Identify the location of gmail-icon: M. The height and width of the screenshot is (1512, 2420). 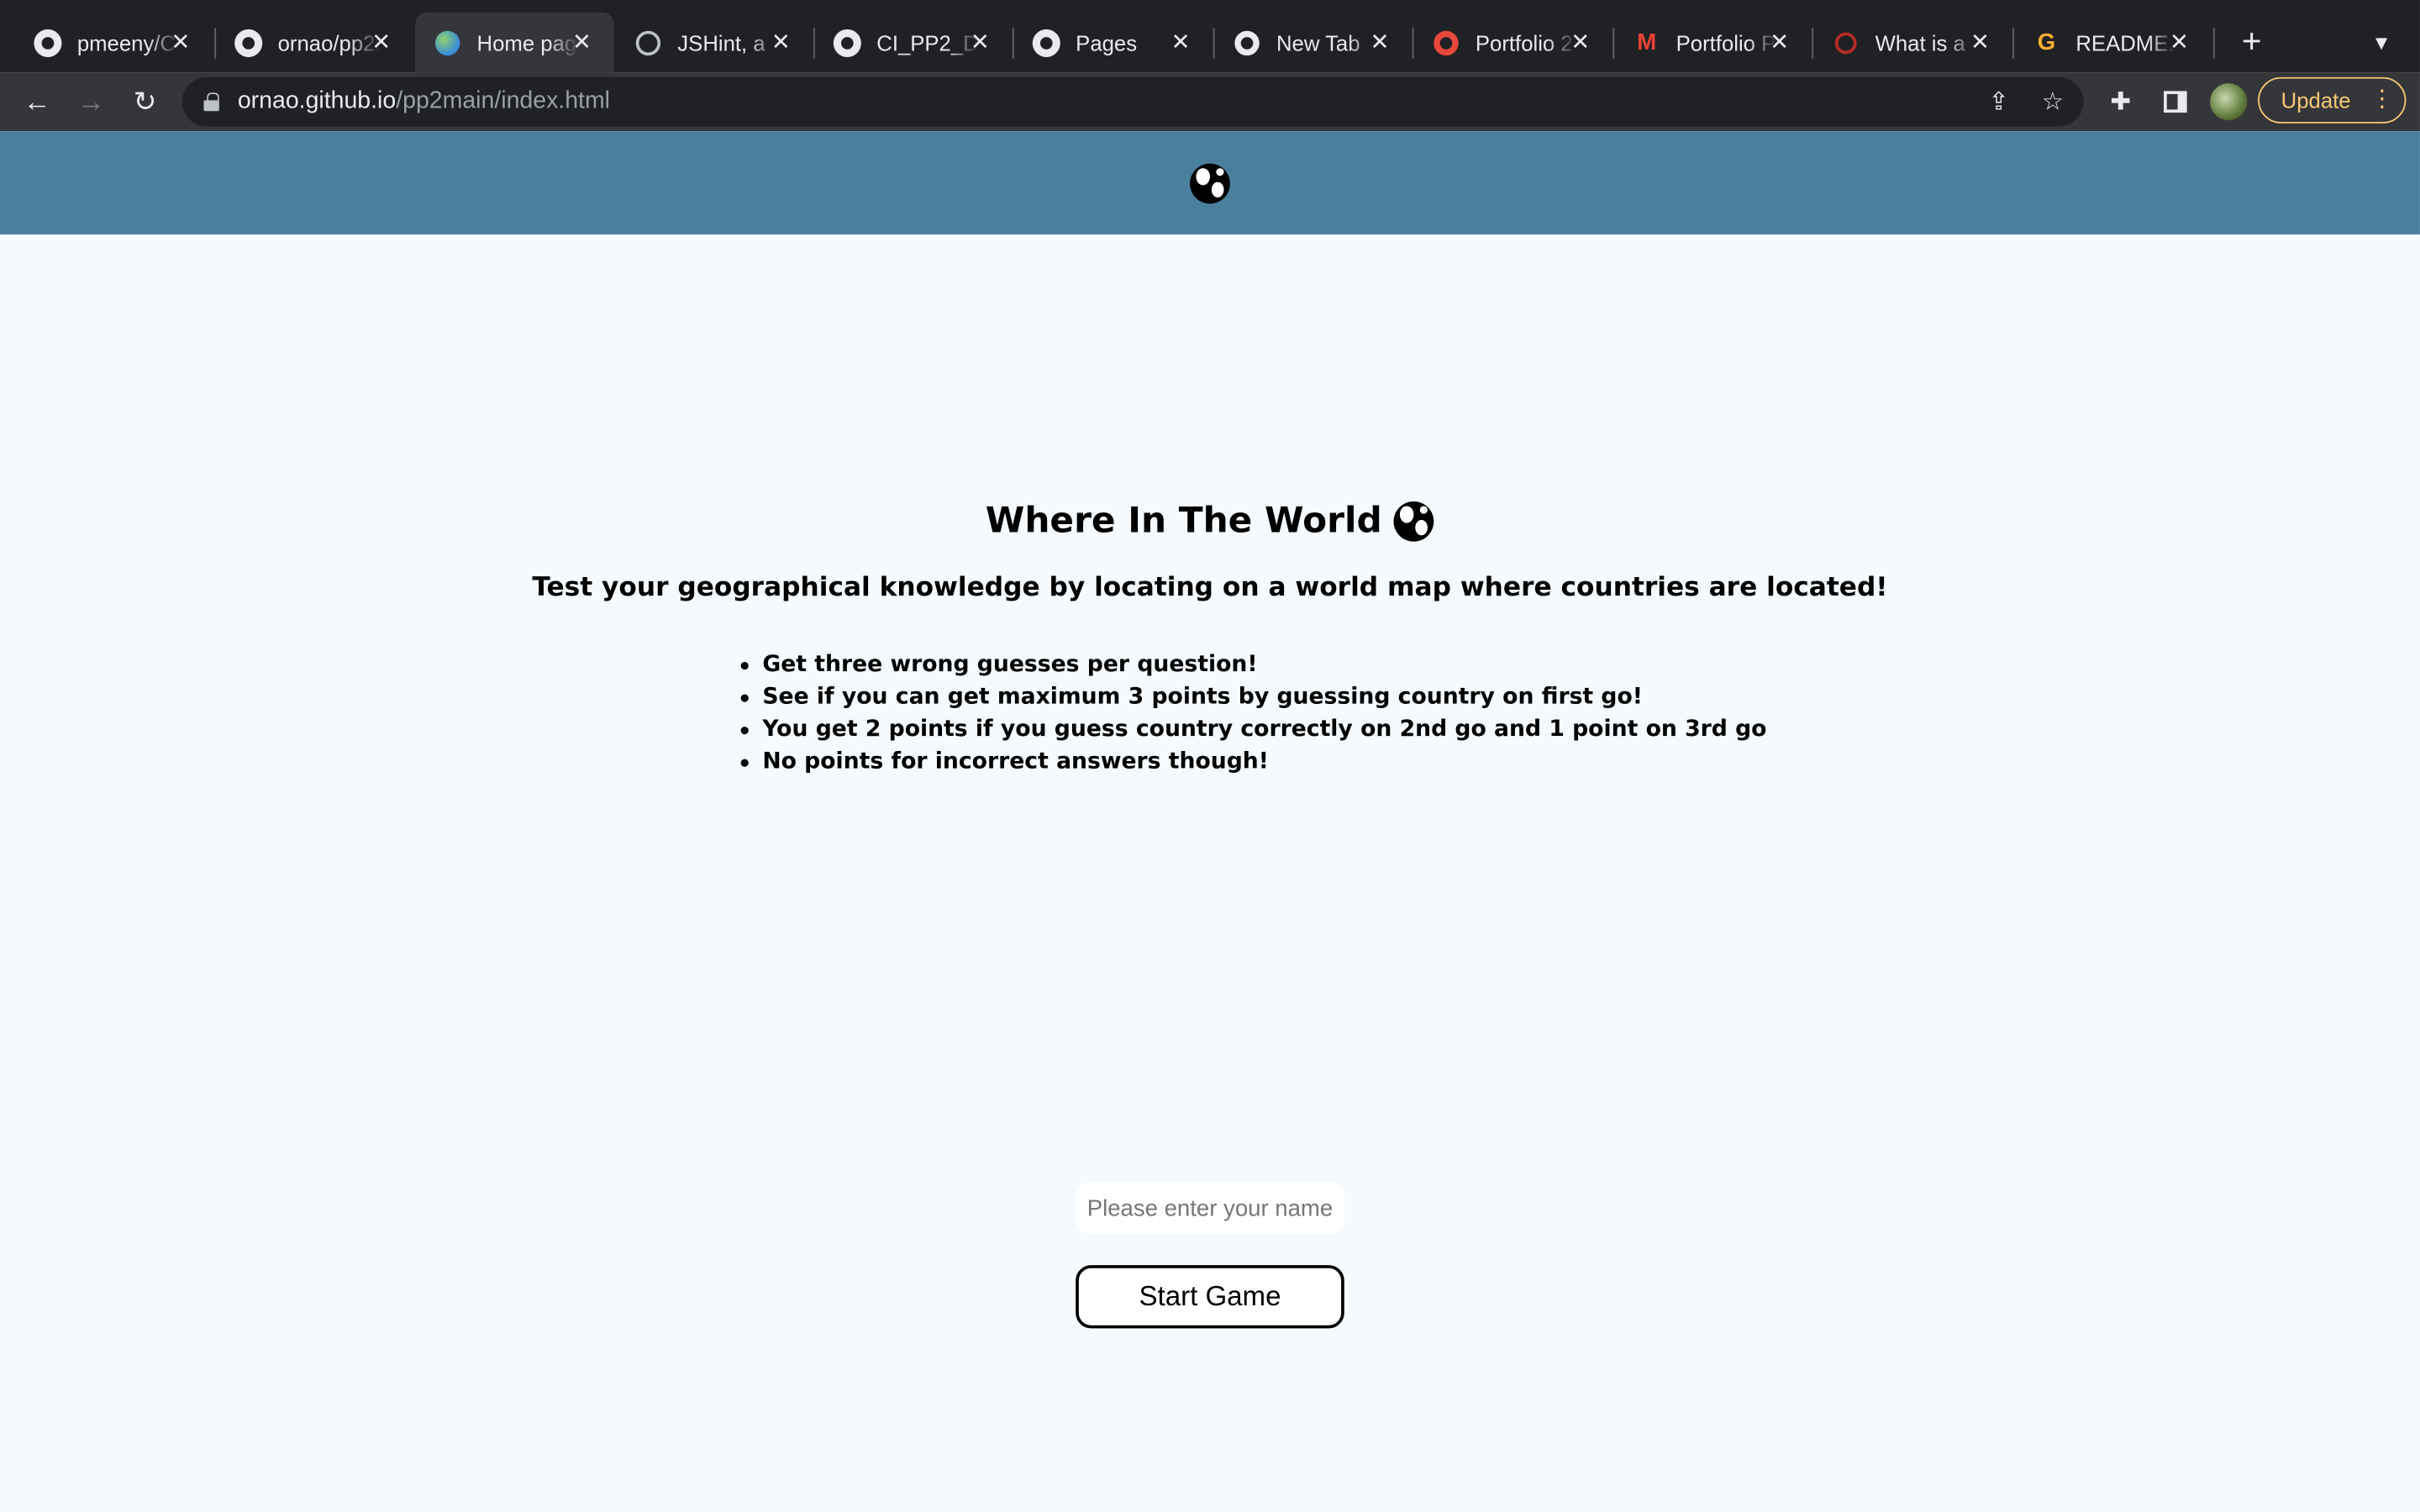
(1647, 42).